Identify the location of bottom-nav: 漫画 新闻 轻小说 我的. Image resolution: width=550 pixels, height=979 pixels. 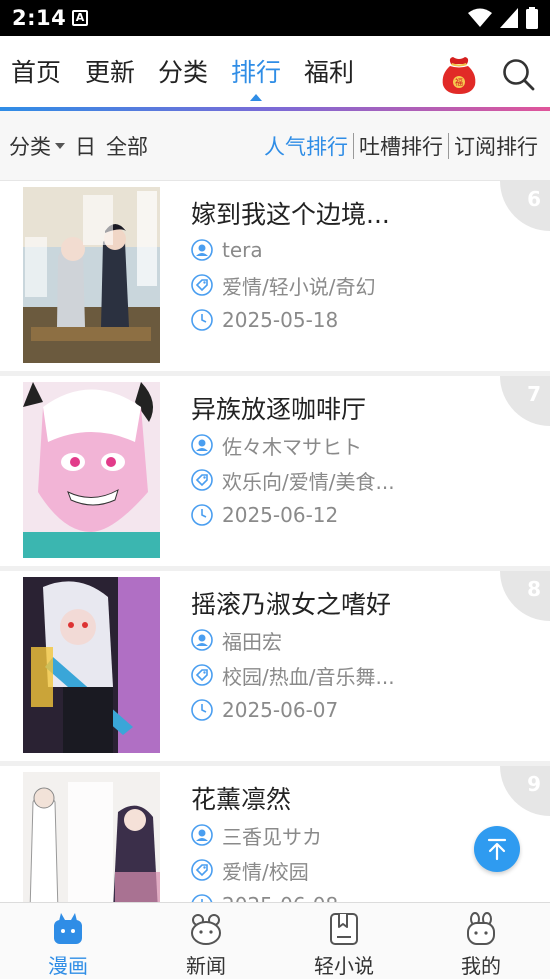
(275, 940).